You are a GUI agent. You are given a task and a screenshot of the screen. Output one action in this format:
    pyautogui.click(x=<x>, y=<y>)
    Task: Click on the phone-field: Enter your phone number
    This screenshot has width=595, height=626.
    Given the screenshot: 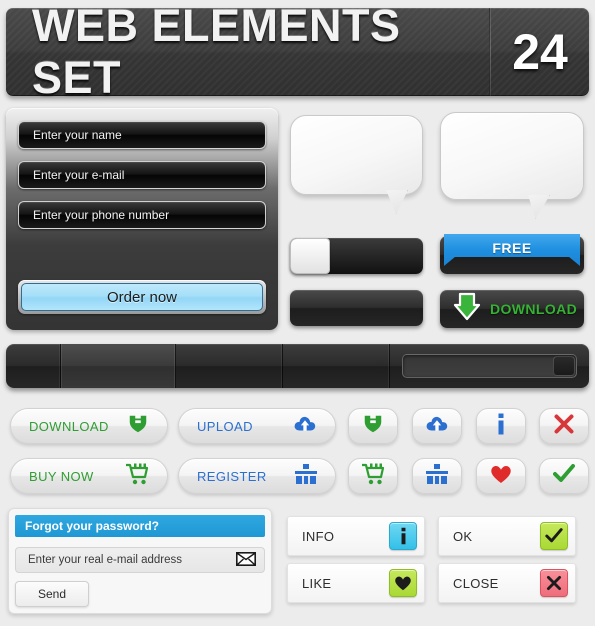 What is the action you would take?
    pyautogui.click(x=142, y=215)
    